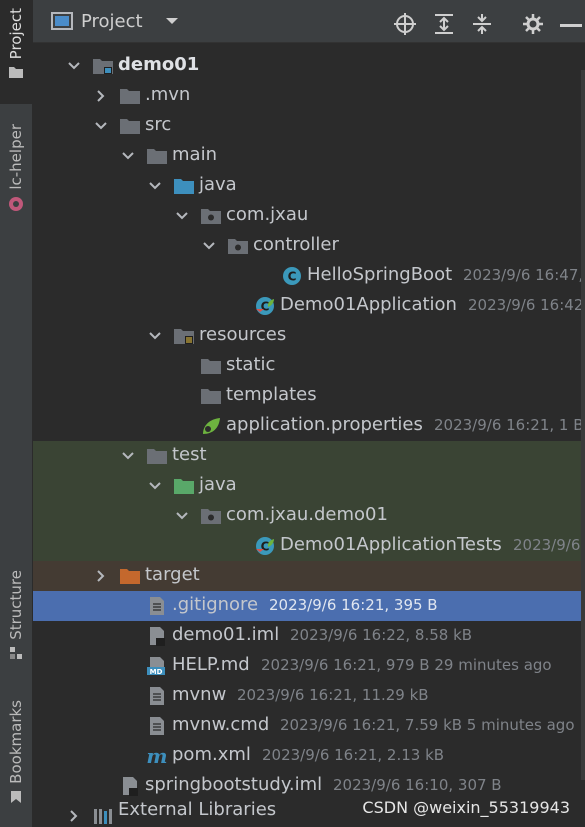 This screenshot has height=827, width=585. Describe the element at coordinates (103, 66) in the screenshot. I see `module-icon` at that location.